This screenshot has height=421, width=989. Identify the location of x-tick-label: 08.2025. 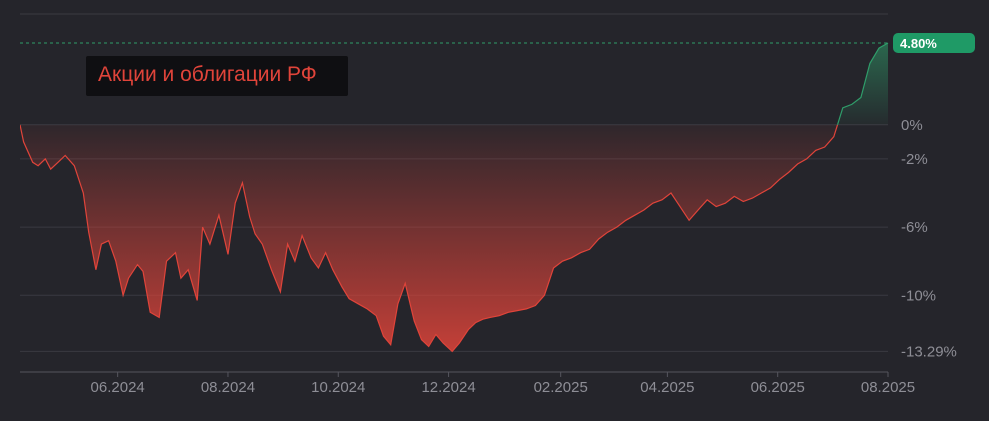
(888, 387).